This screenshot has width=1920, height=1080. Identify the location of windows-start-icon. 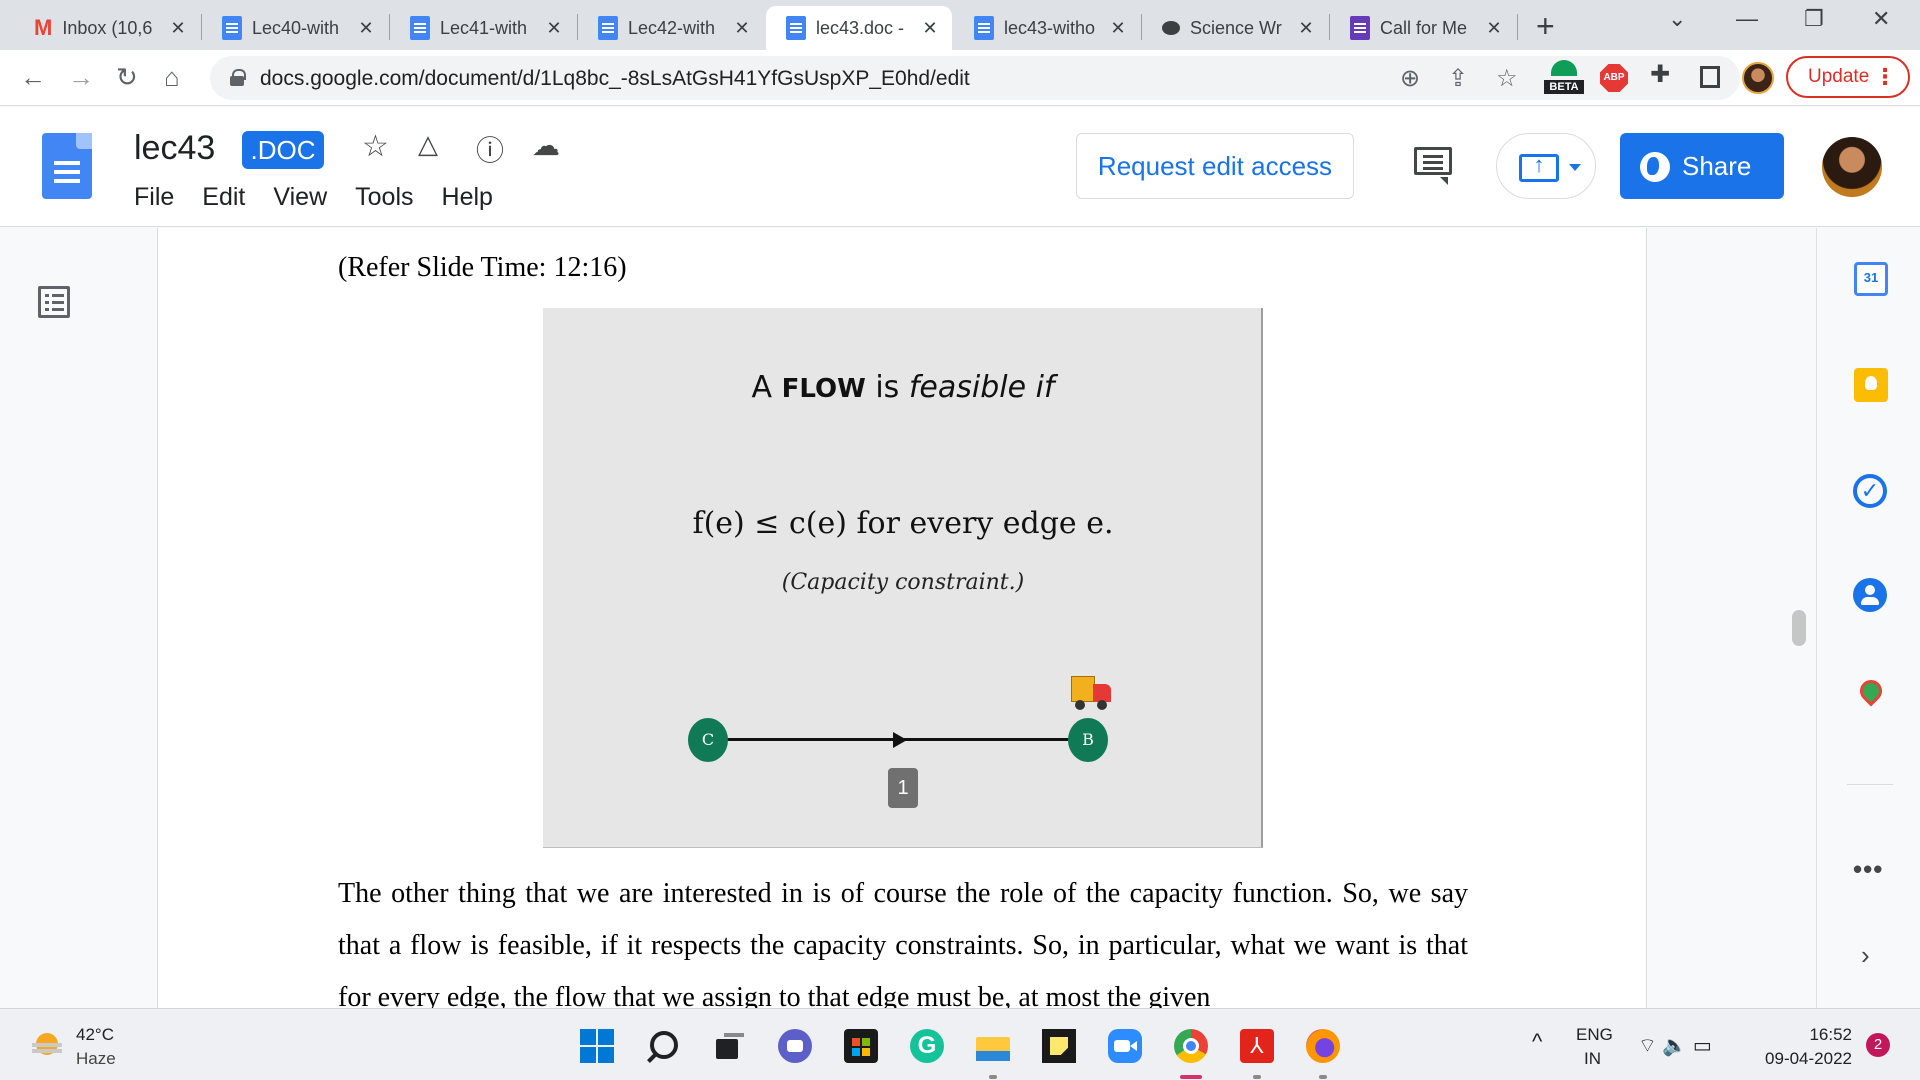
(597, 1046).